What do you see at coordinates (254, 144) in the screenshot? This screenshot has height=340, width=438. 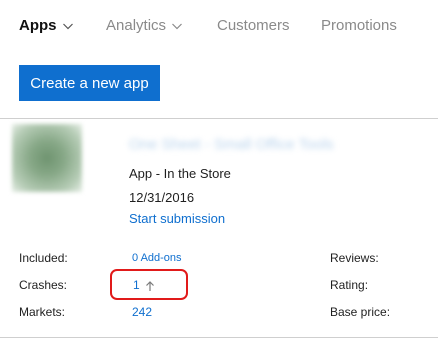 I see `app-name-link: One Sheet - Small Office Tools` at bounding box center [254, 144].